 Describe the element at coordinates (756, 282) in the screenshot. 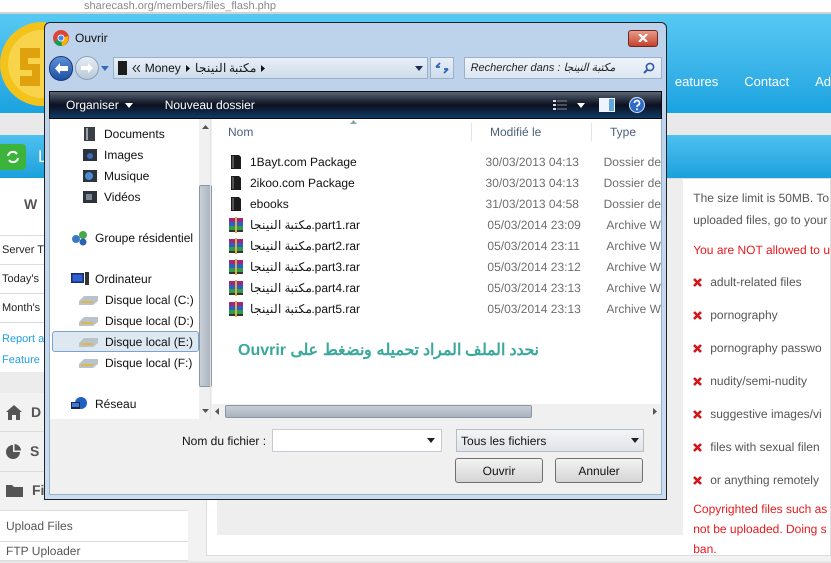

I see `banned-item: adult-related files` at that location.